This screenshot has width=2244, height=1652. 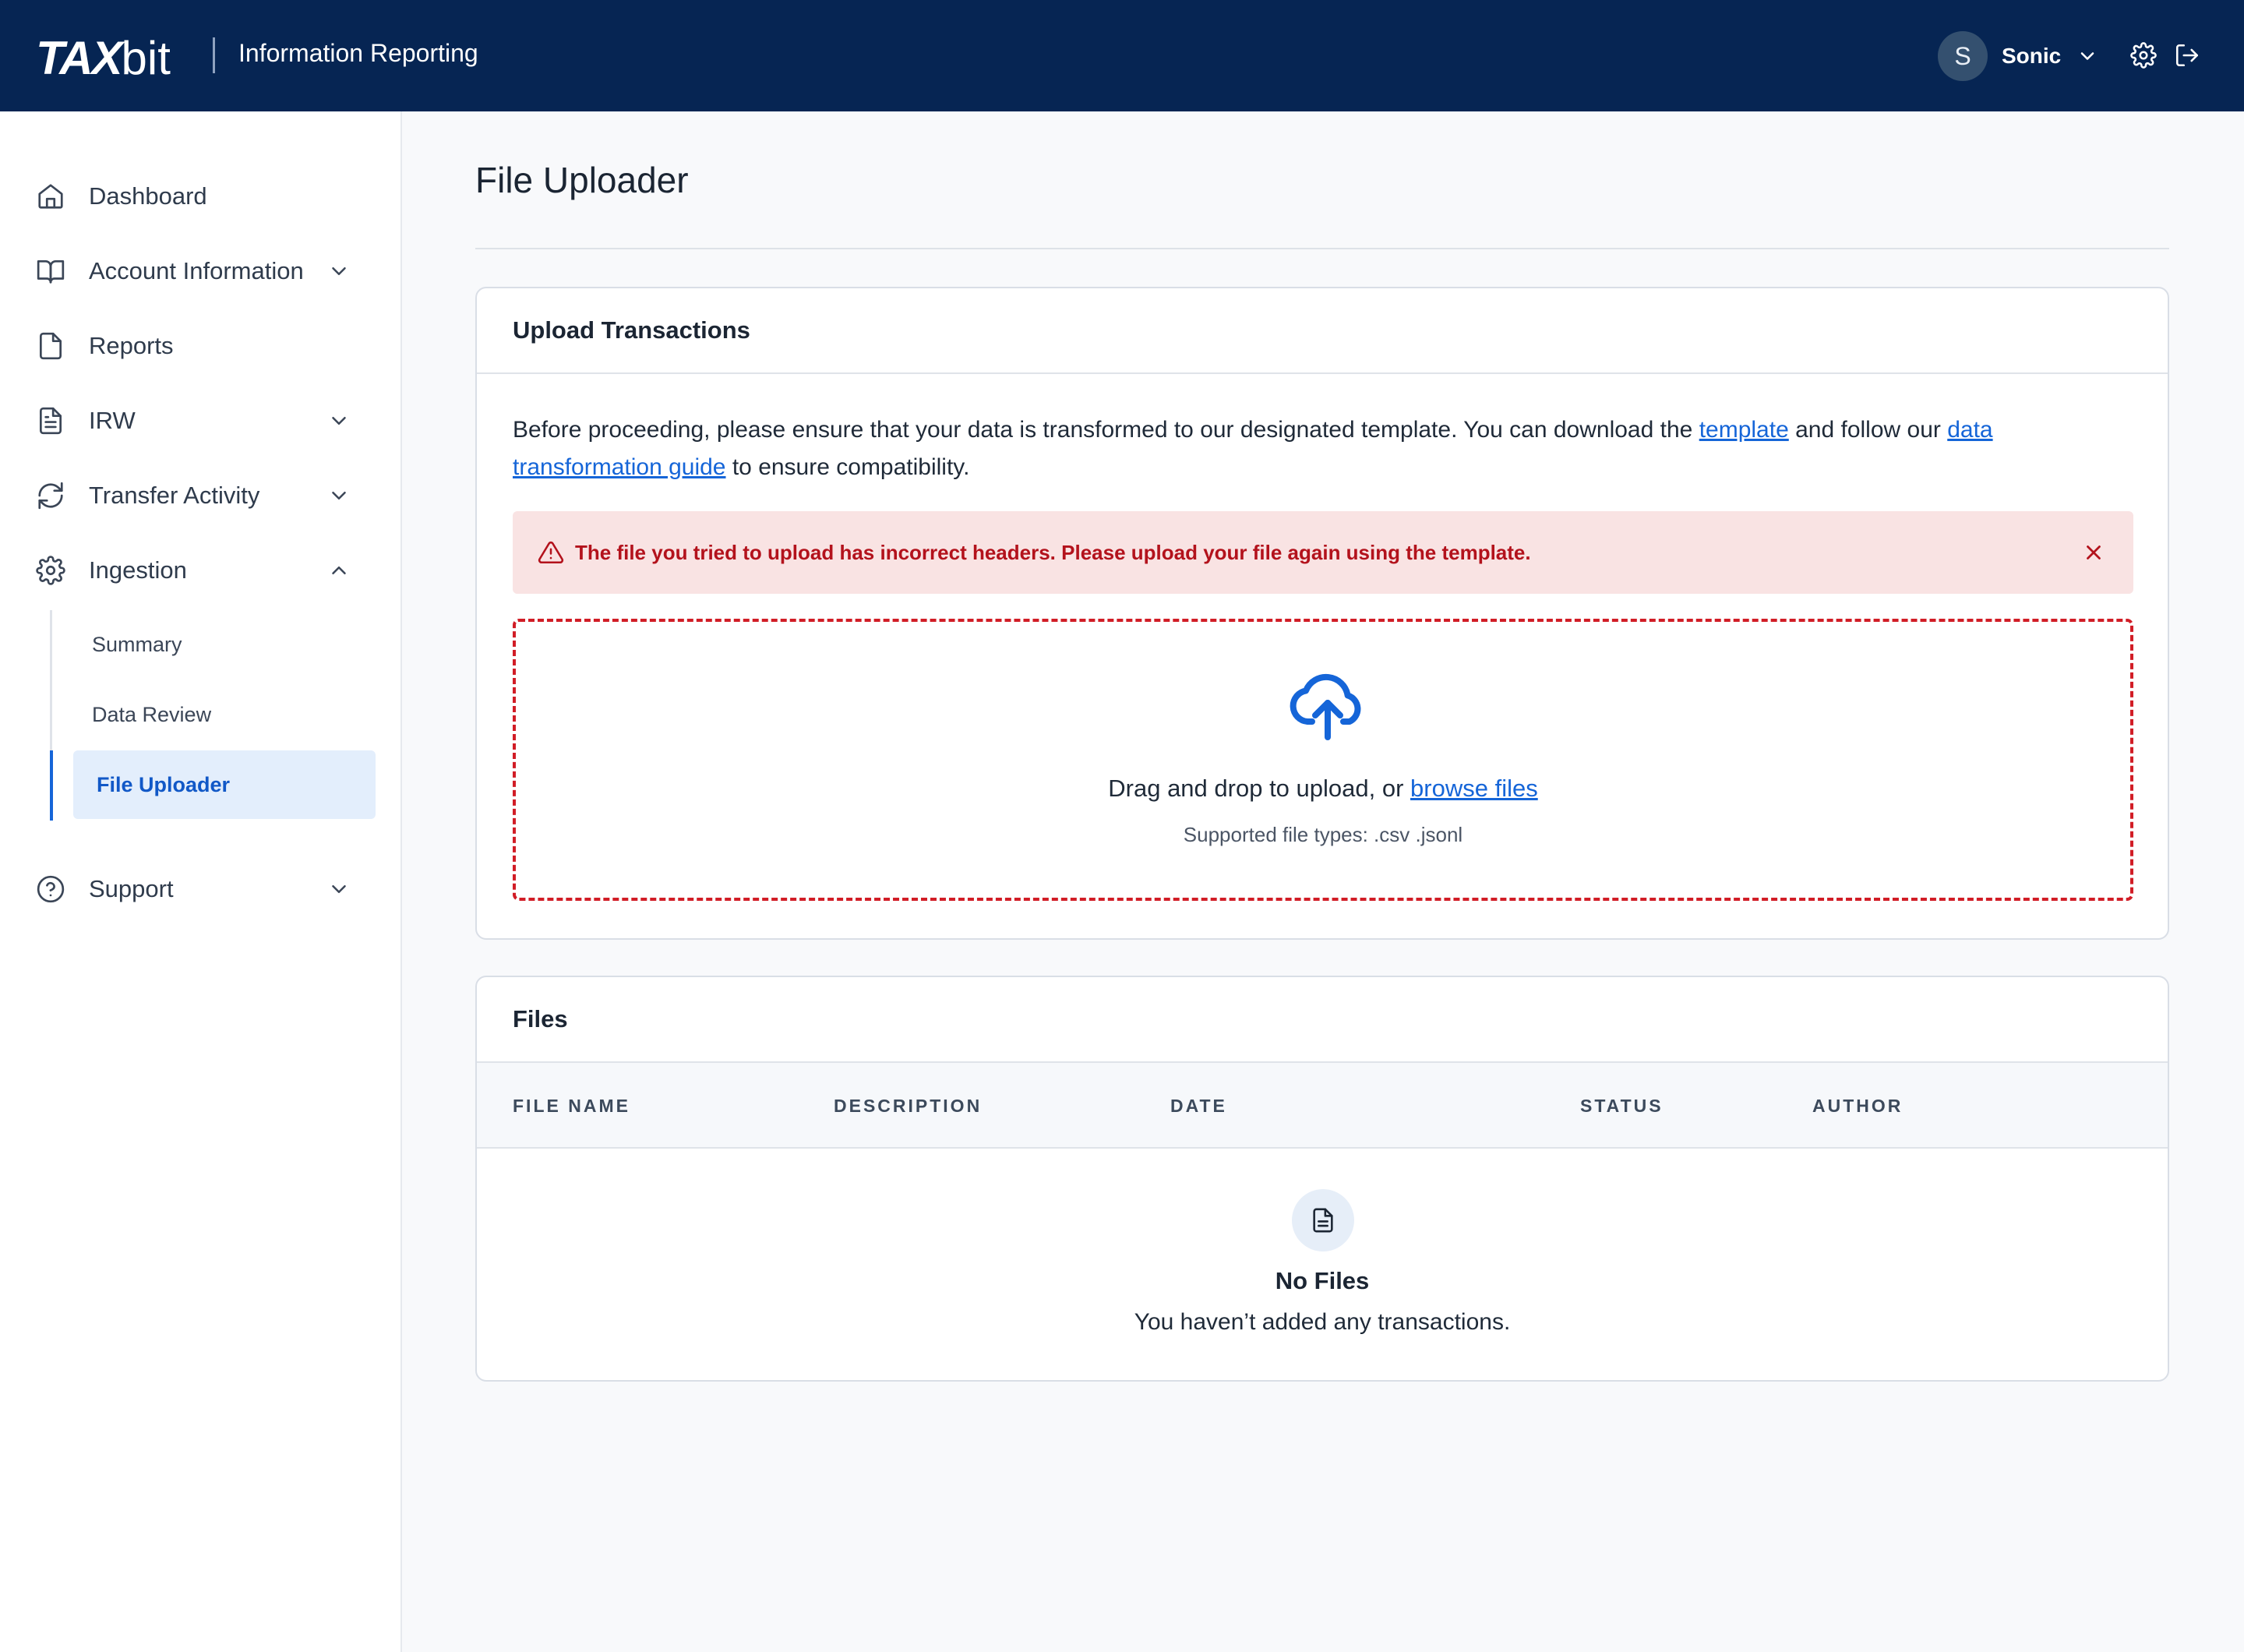 What do you see at coordinates (1474, 789) in the screenshot?
I see `browse-files-link: browse files` at bounding box center [1474, 789].